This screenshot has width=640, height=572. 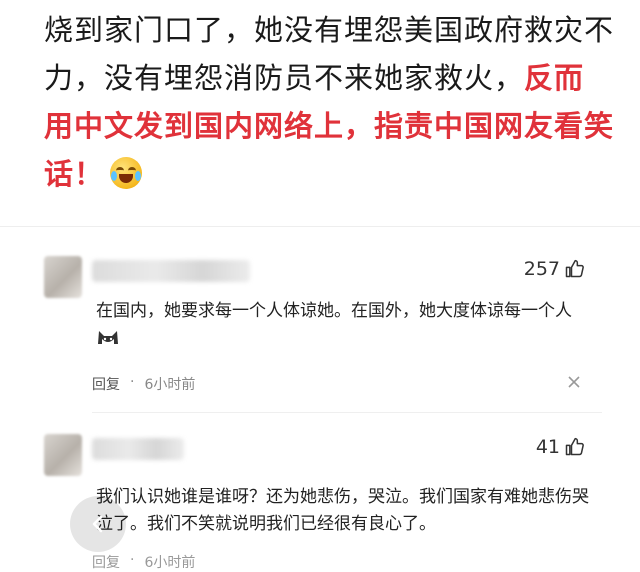 What do you see at coordinates (346, 325) in the screenshot?
I see `comment-text: 在国内，她要求每一个人体谅她。在国外，她大度体谅每一个人` at bounding box center [346, 325].